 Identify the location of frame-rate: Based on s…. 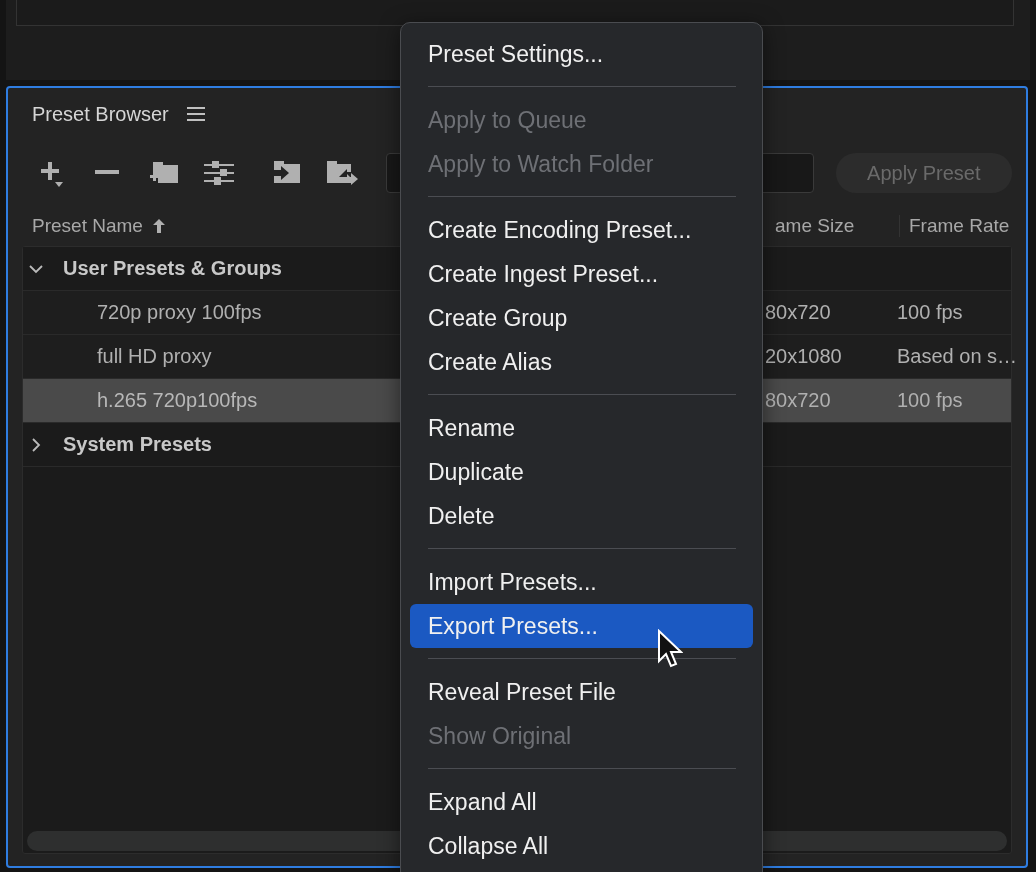
(957, 356).